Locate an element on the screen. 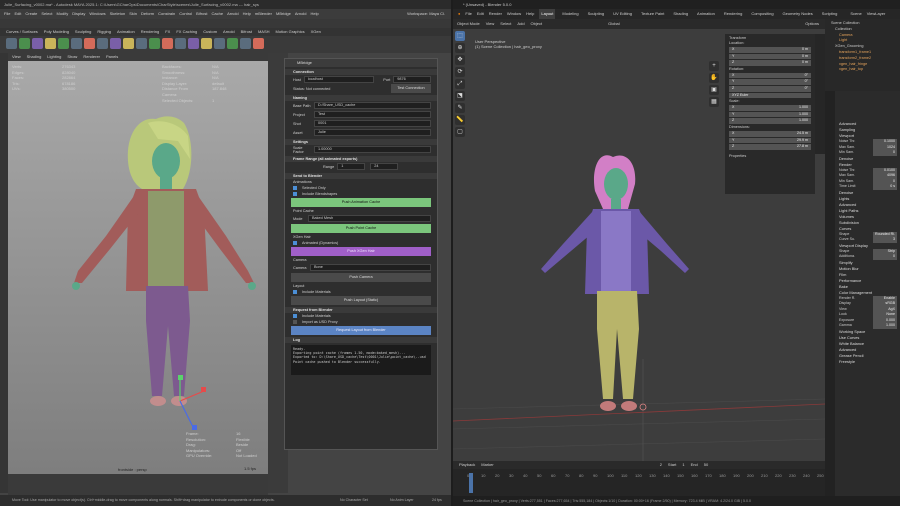 The height and width of the screenshot is (506, 900). shelf-tab: Custom is located at coordinates (210, 32).